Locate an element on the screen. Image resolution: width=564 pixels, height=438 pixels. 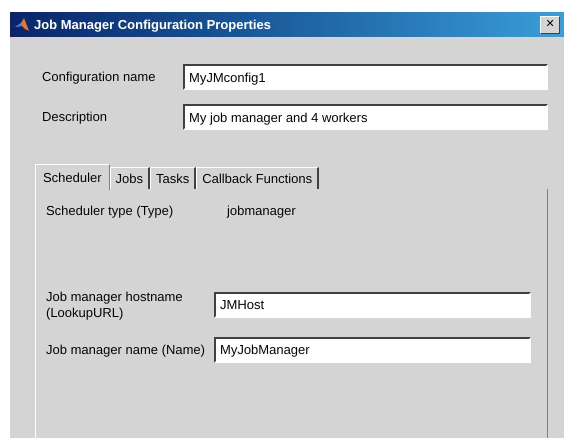
field-label: Configuration name is located at coordinates (99, 77).